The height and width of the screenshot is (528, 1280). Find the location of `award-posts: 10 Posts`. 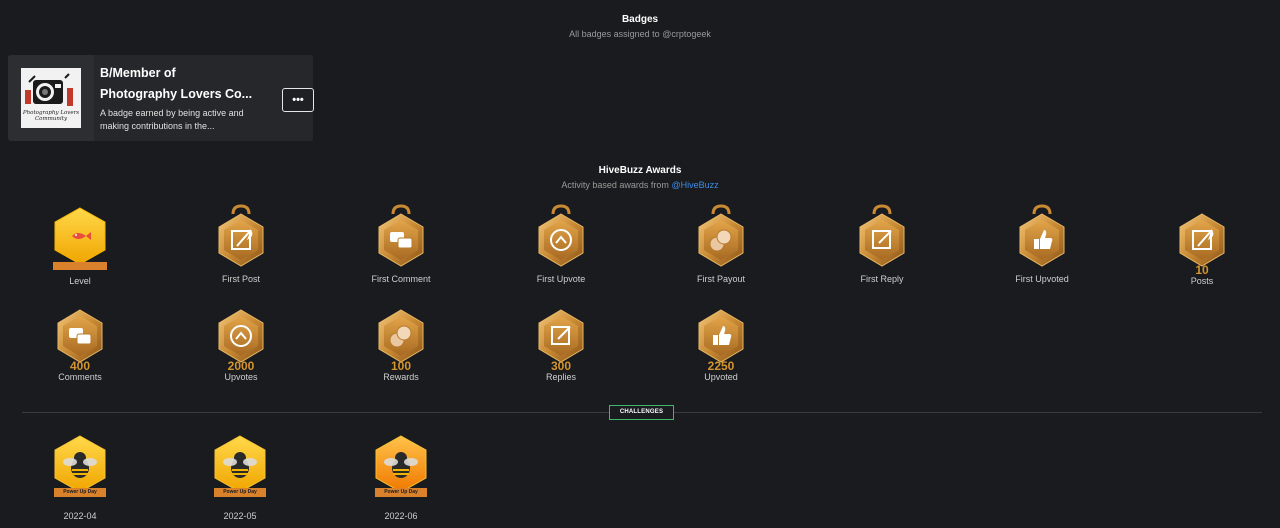

award-posts: 10 Posts is located at coordinates (1202, 245).